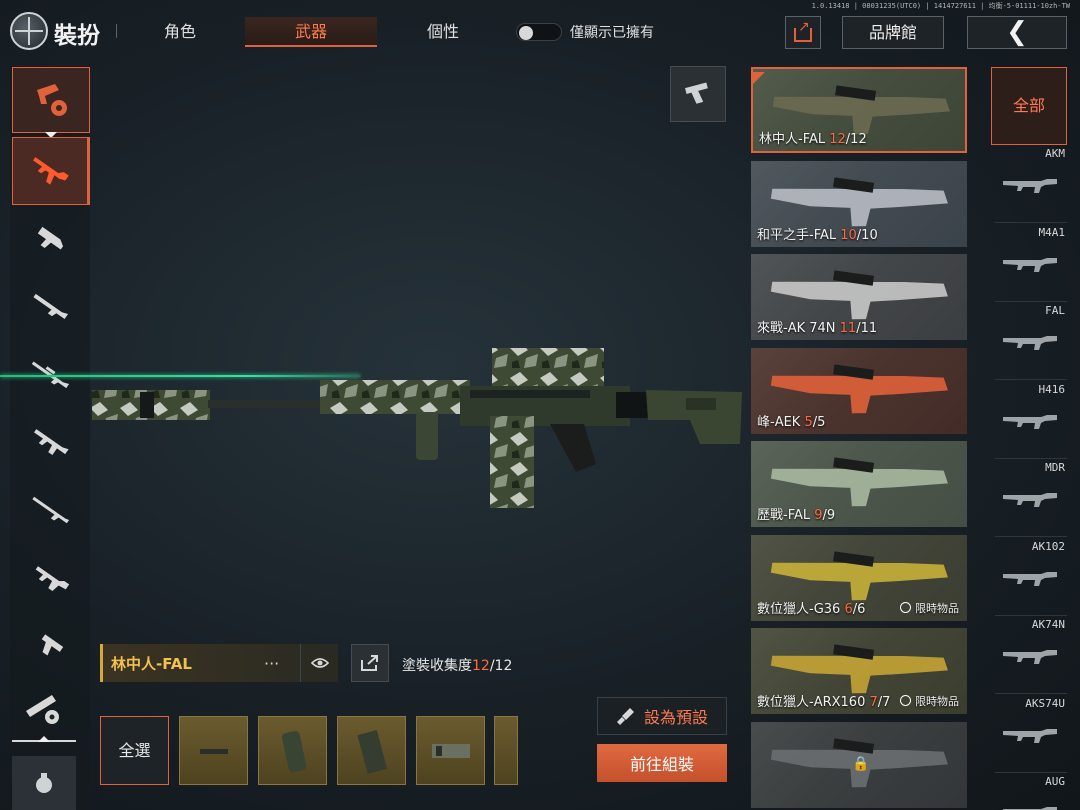 The image size is (1080, 810). I want to click on skin-card: 歷戰-FAL 9/9, so click(859, 484).